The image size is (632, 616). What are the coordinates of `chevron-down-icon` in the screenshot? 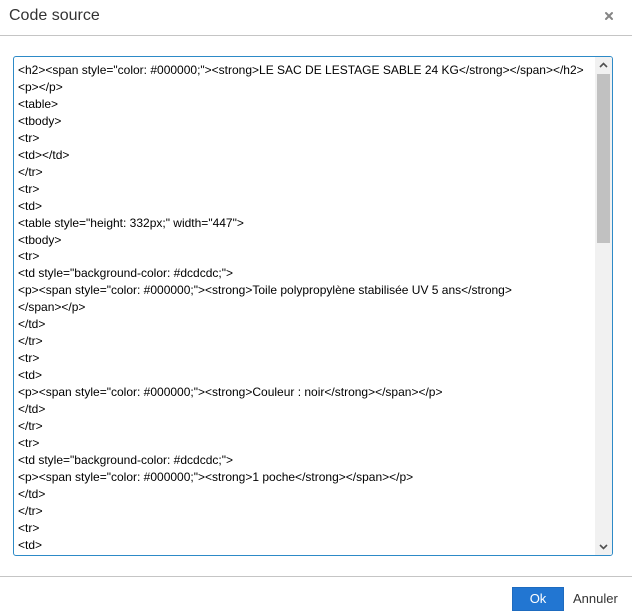 It's located at (603, 546).